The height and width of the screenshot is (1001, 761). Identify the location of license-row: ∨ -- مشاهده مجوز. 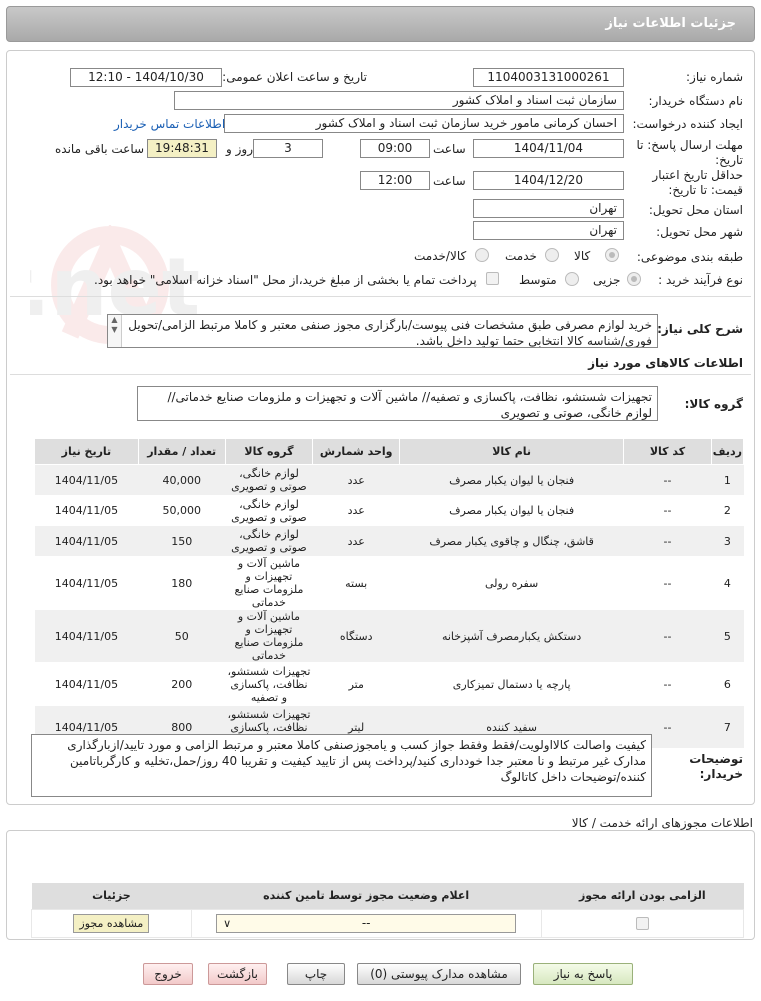
(388, 923).